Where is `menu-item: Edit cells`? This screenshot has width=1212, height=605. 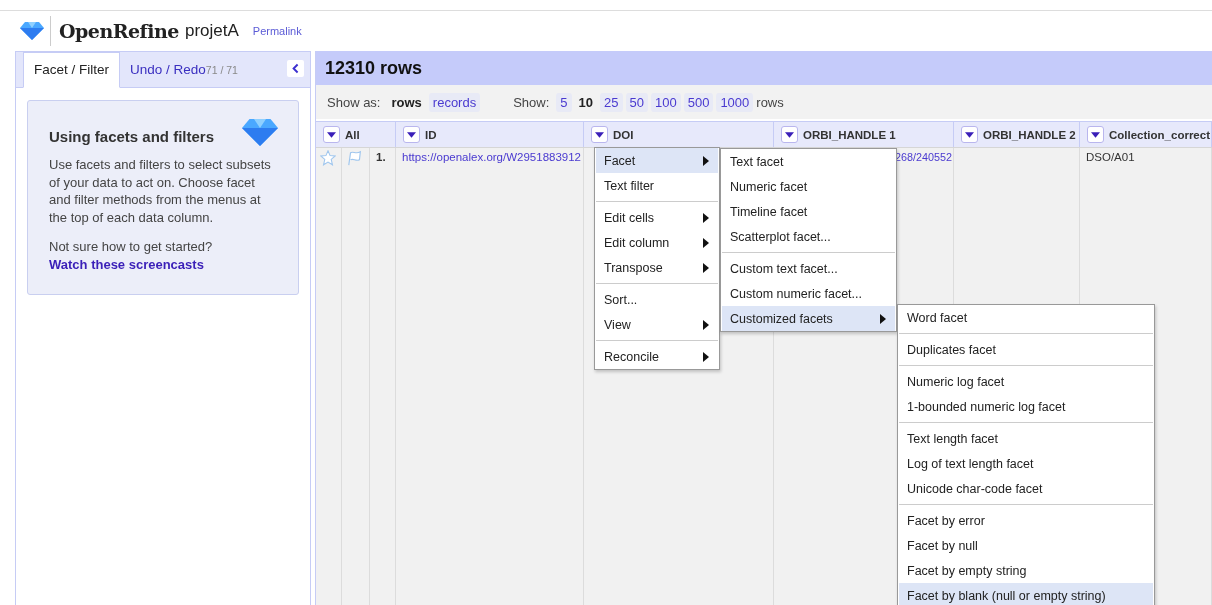 menu-item: Edit cells is located at coordinates (657, 217).